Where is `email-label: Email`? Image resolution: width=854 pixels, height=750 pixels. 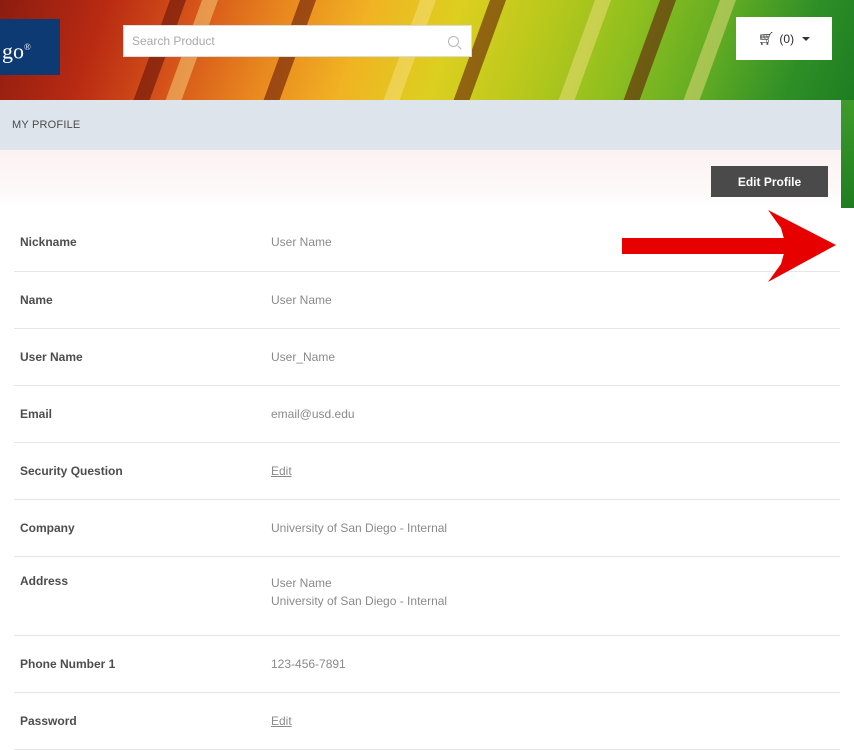
email-label: Email is located at coordinates (36, 414).